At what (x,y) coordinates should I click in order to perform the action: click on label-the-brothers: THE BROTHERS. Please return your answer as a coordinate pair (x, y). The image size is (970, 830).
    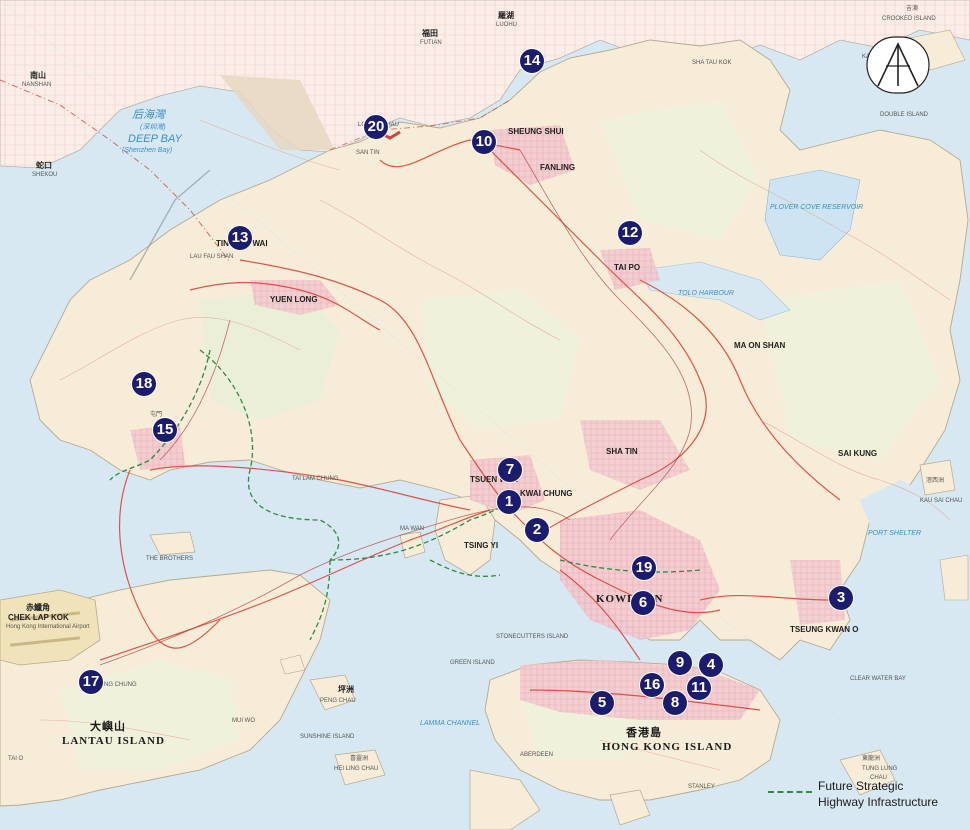
    Looking at the image, I should click on (170, 559).